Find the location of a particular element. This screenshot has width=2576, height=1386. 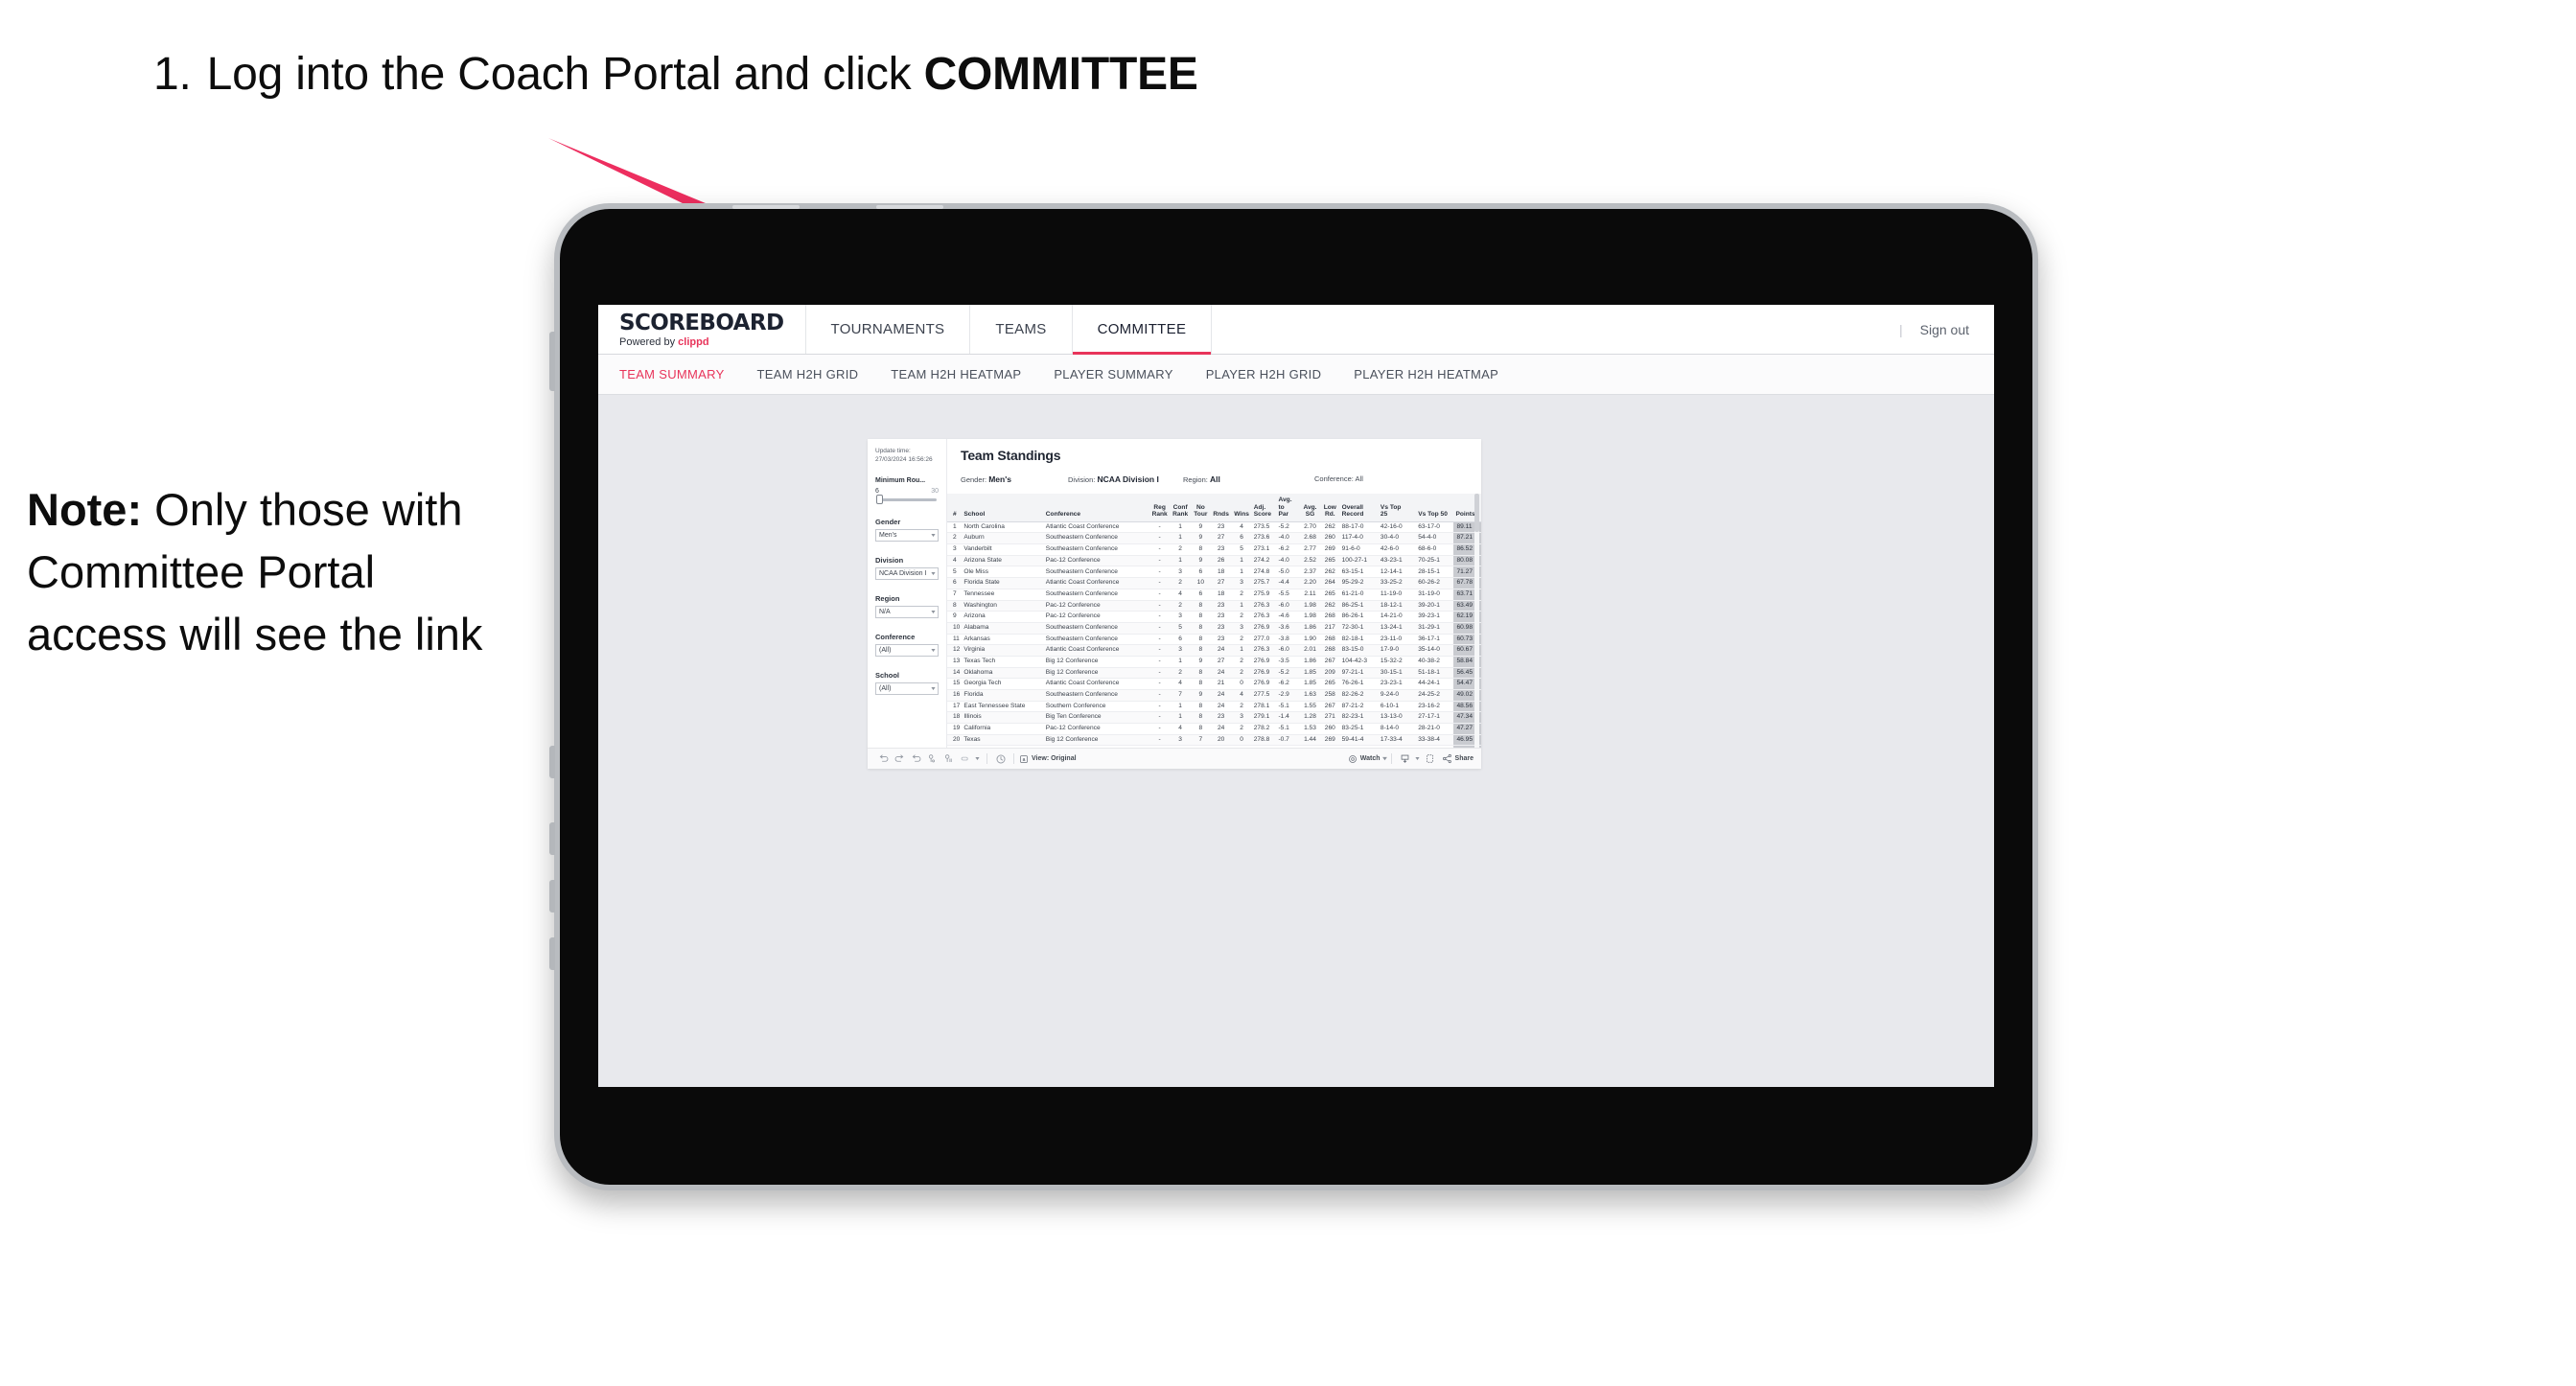

table-cell: -6.2 is located at coordinates (1289, 685).